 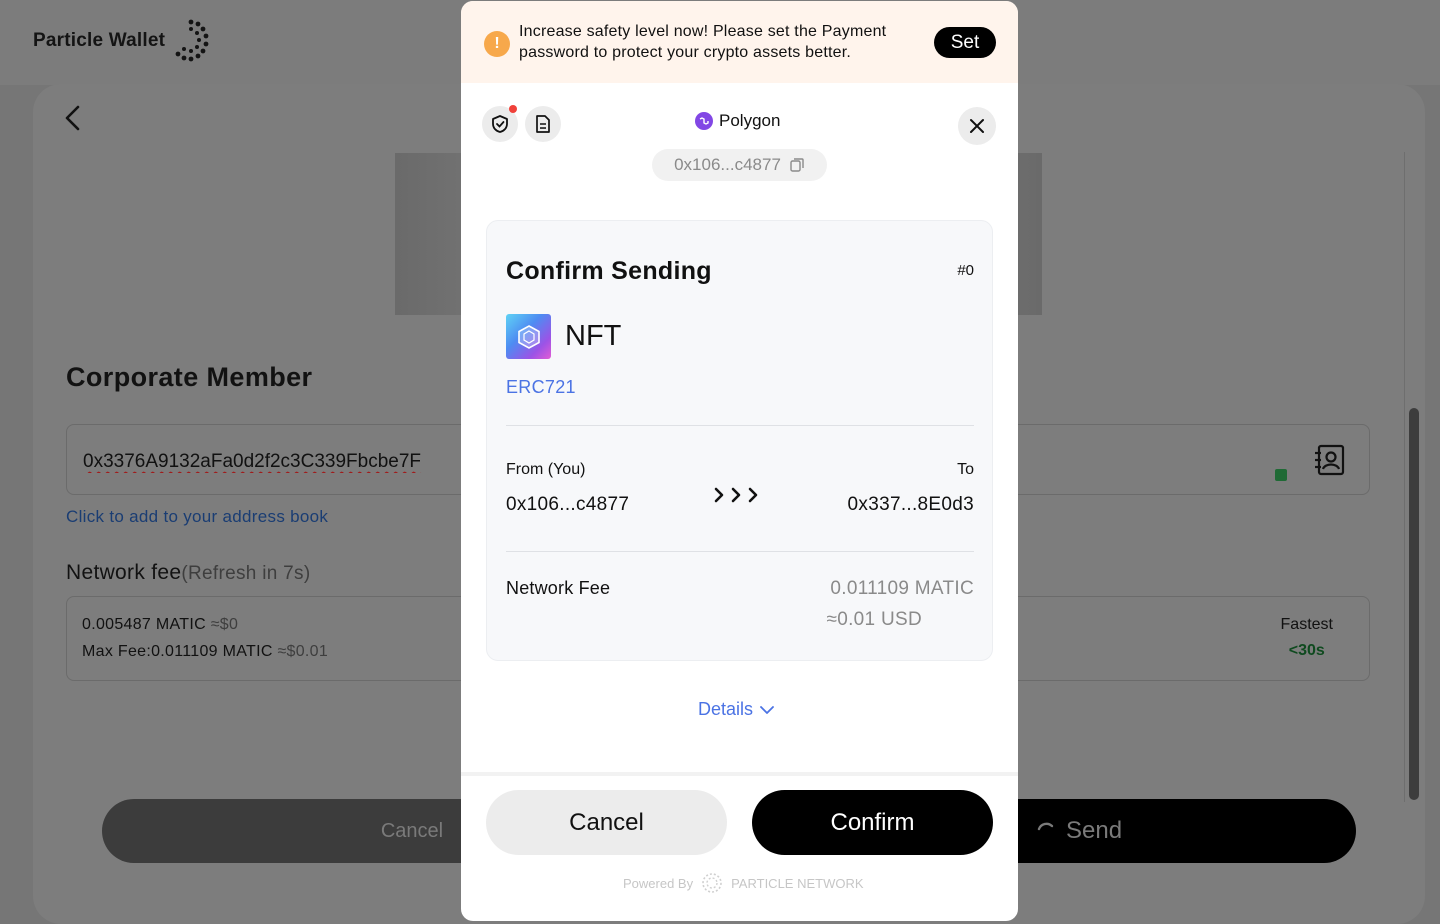 What do you see at coordinates (704, 121) in the screenshot?
I see `polygon-icon` at bounding box center [704, 121].